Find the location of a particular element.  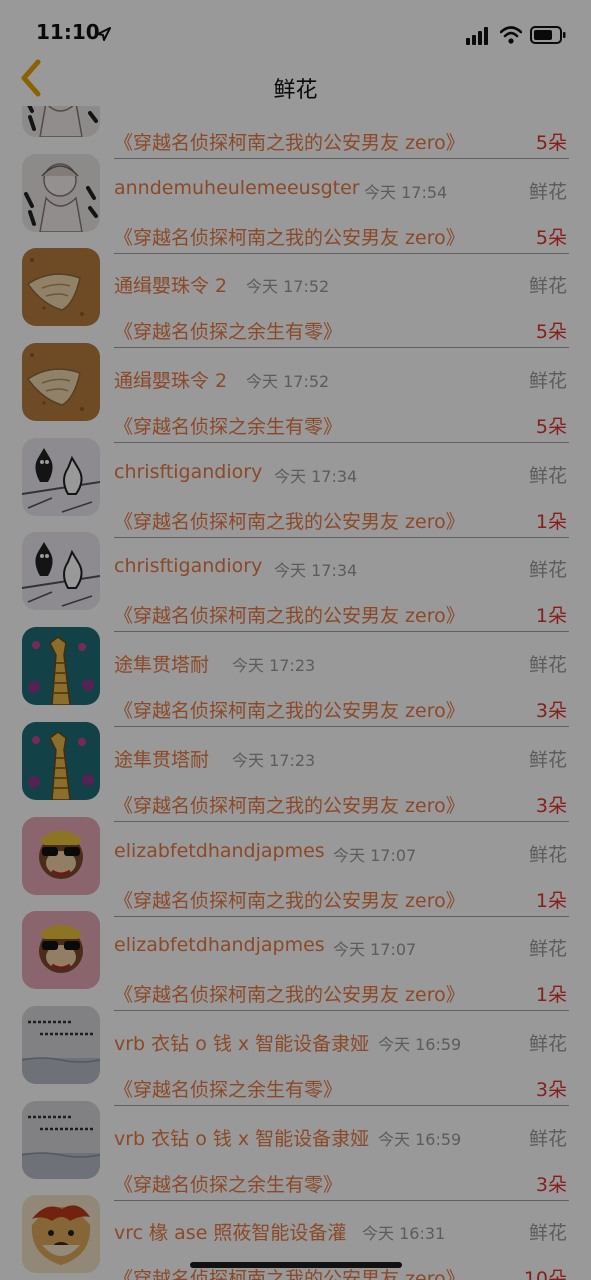

home-indicator is located at coordinates (296, 1265).